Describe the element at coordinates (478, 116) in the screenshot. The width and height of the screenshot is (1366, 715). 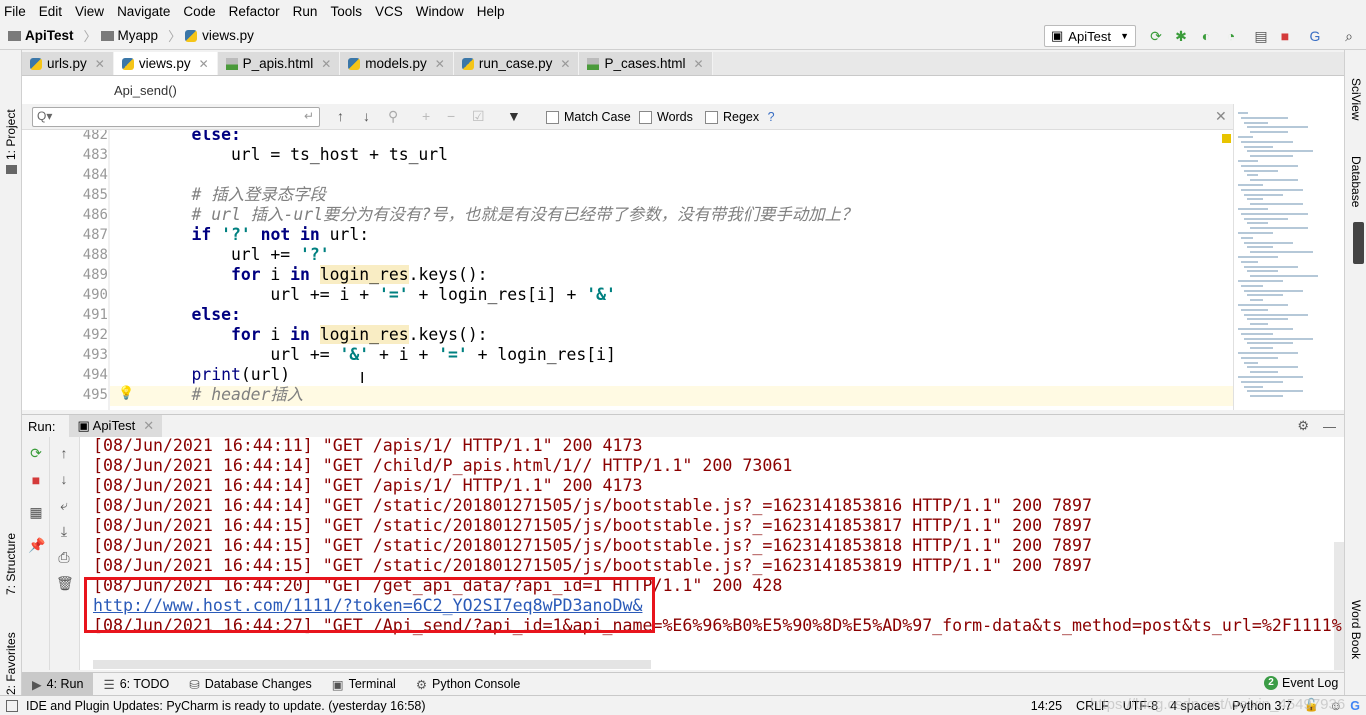
I see `select-all-icon: ☑` at that location.